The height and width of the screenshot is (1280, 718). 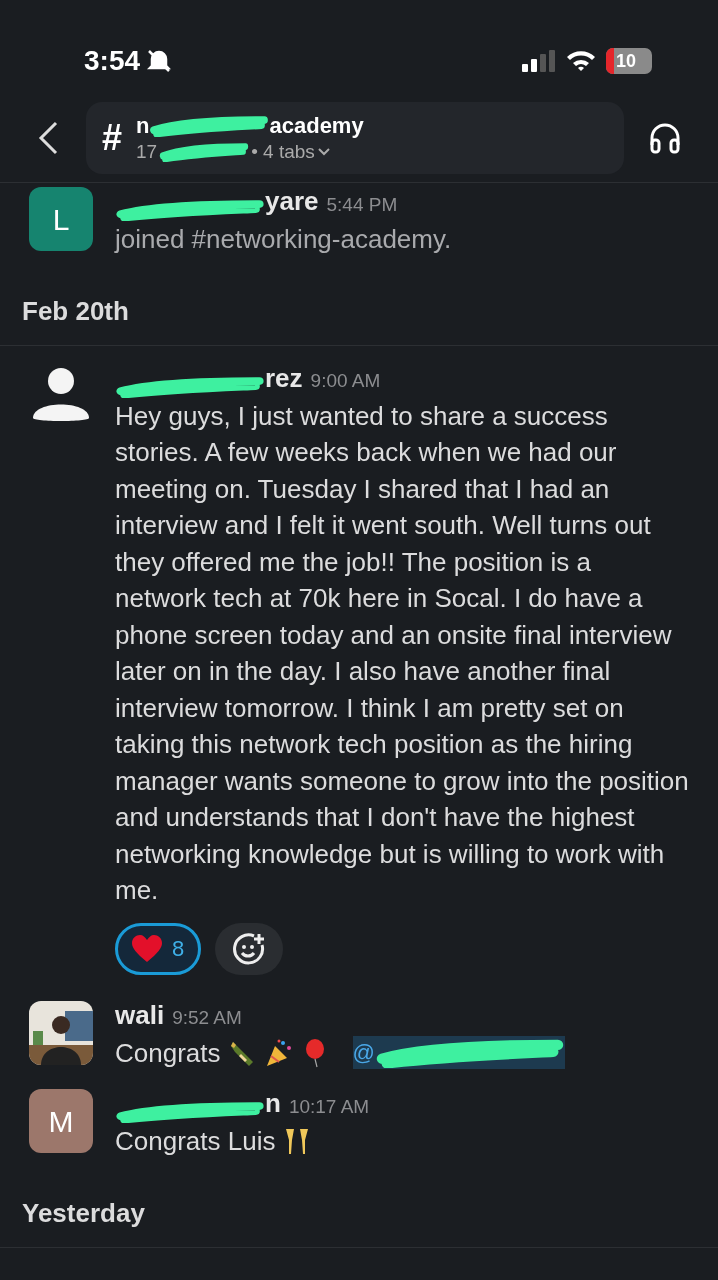 I want to click on heart-icon, so click(x=147, y=948).